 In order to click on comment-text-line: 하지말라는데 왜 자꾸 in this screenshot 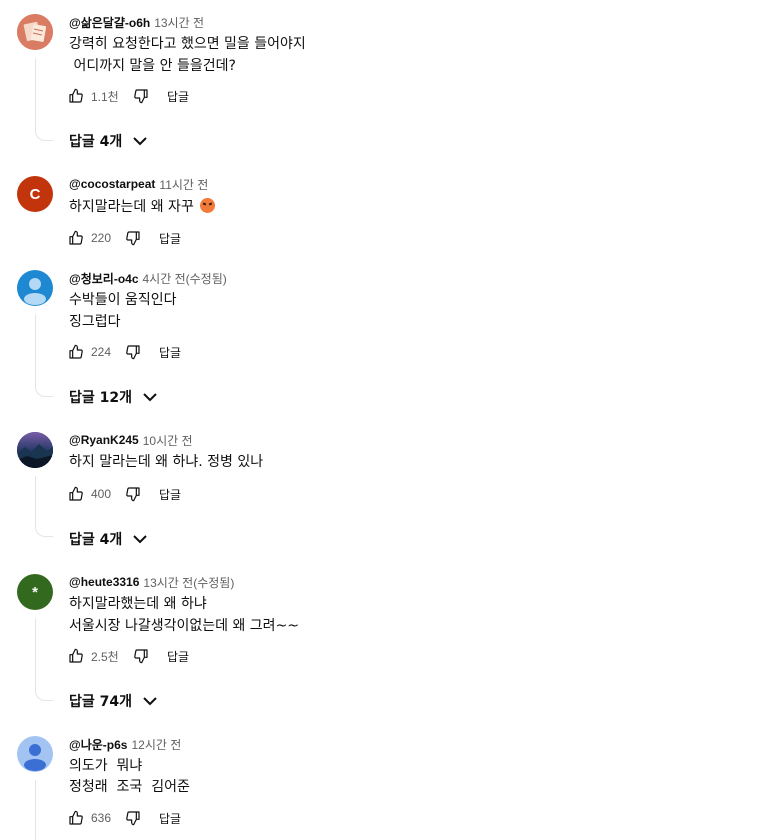, I will do `click(142, 207)`.